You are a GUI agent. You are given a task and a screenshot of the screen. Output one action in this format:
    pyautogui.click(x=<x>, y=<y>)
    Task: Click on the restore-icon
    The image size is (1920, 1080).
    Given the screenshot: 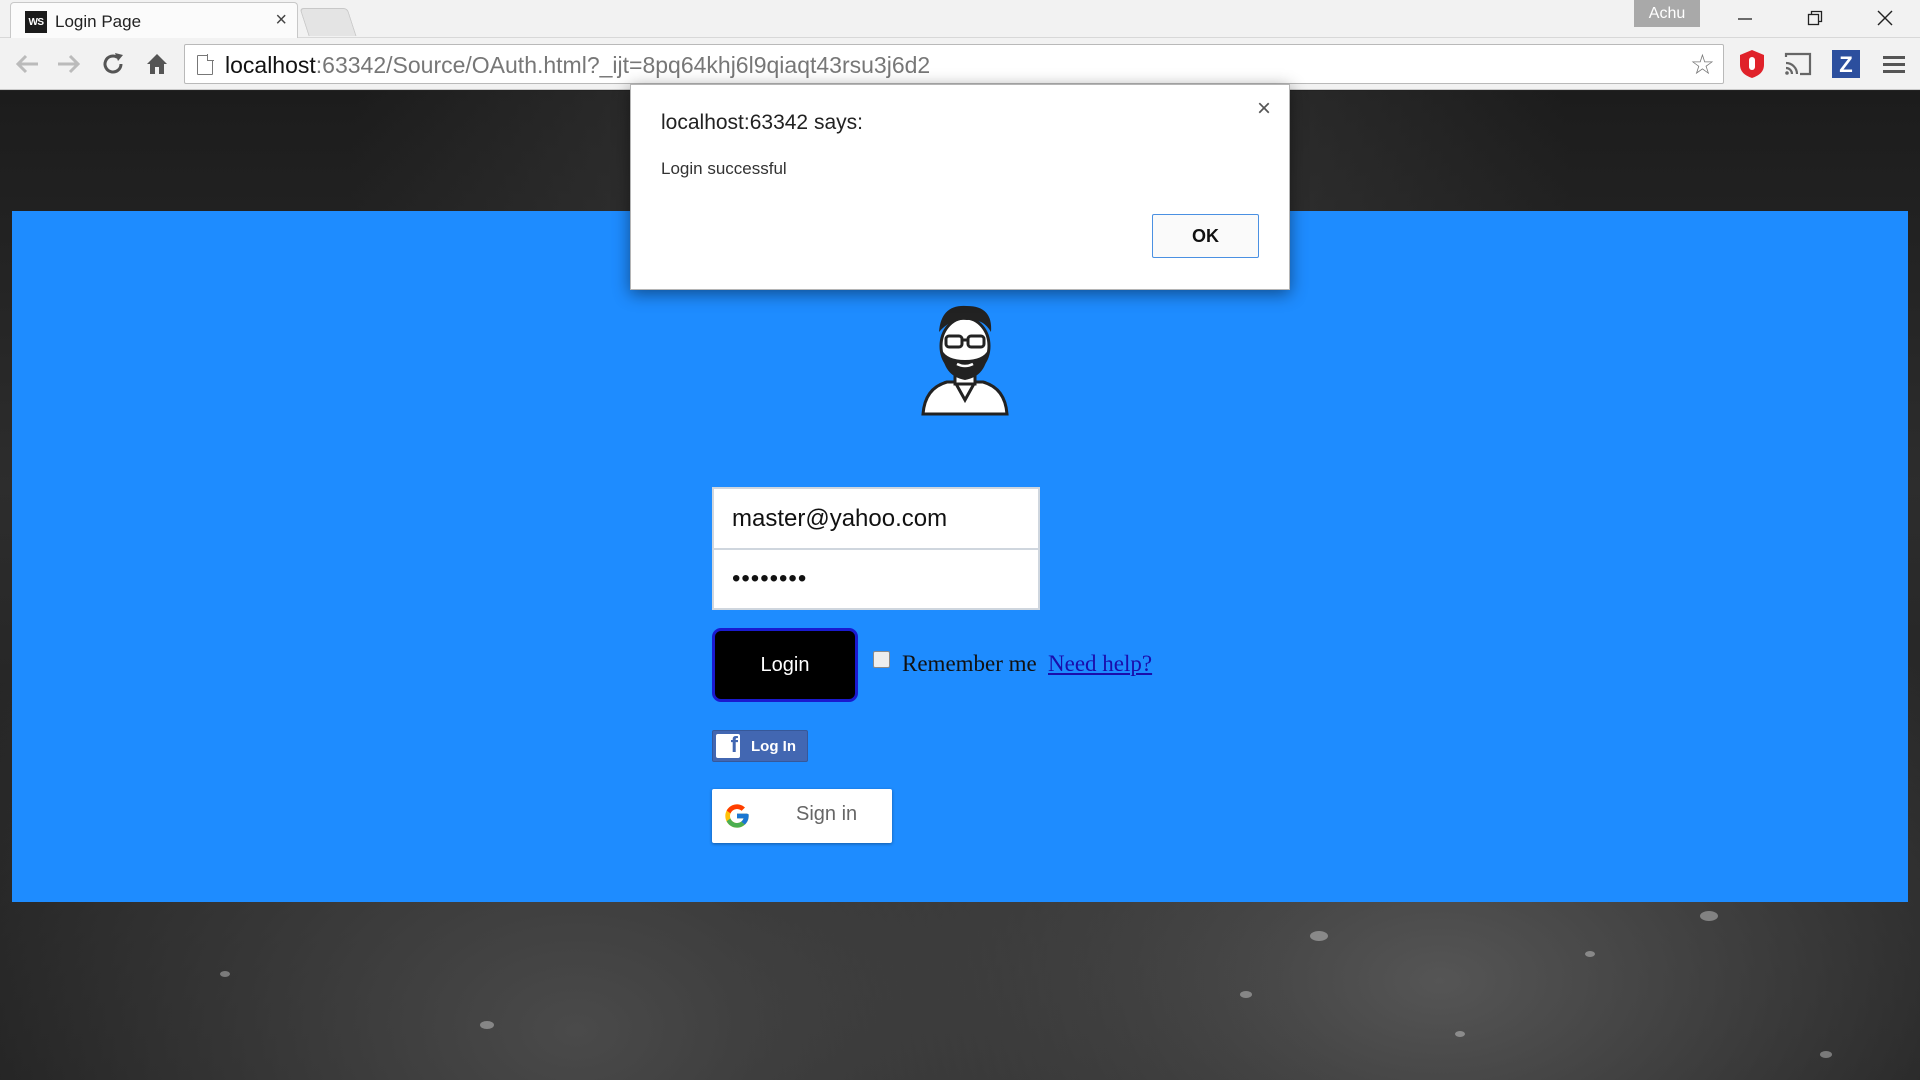 What is the action you would take?
    pyautogui.click(x=1815, y=18)
    